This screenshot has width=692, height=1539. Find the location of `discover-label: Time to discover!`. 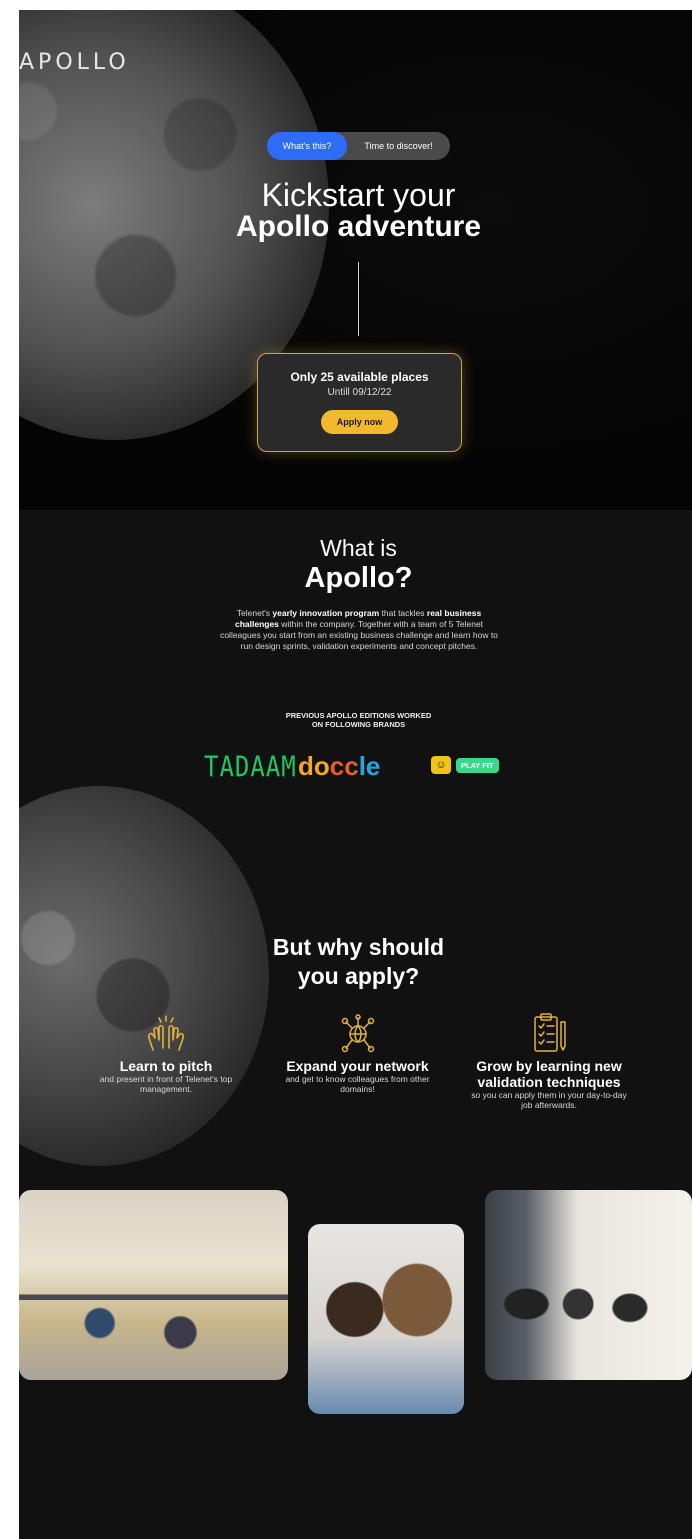

discover-label: Time to discover! is located at coordinates (398, 146).